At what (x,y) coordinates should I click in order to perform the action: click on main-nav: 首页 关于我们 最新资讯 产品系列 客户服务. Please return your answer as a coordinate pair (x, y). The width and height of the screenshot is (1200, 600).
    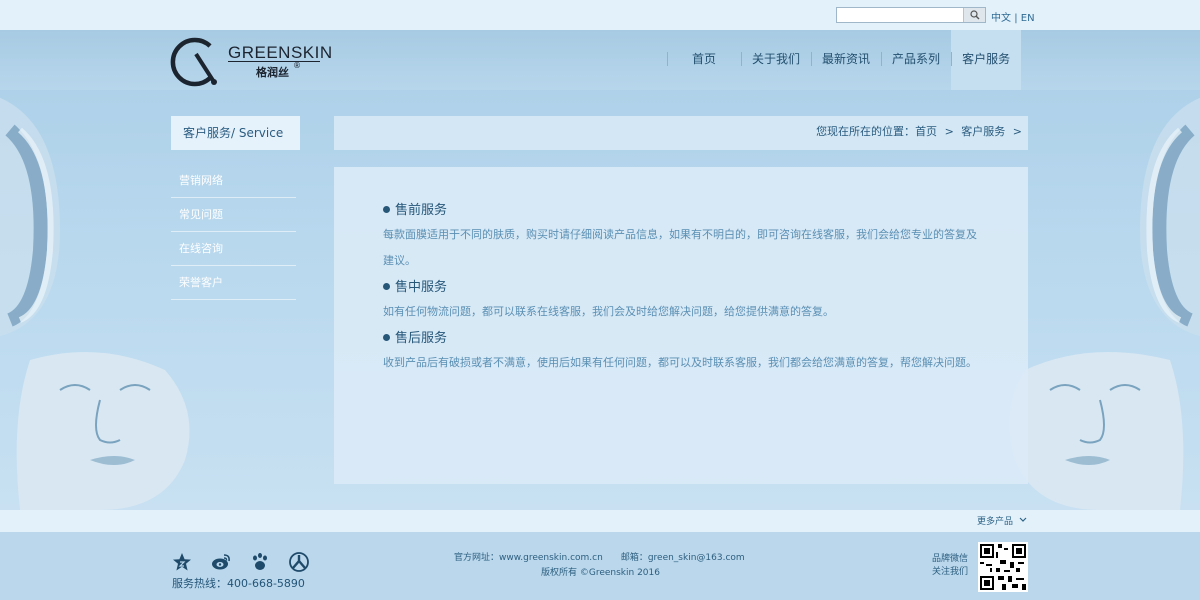
    Looking at the image, I should click on (844, 60).